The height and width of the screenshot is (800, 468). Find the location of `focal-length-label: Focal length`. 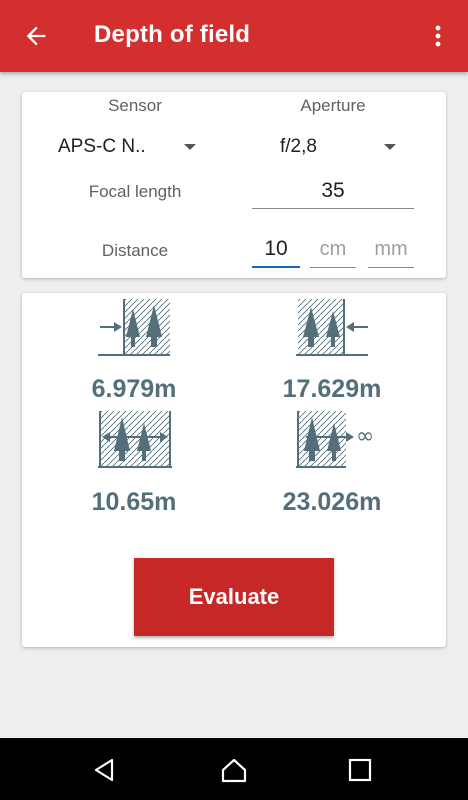

focal-length-label: Focal length is located at coordinates (135, 191).